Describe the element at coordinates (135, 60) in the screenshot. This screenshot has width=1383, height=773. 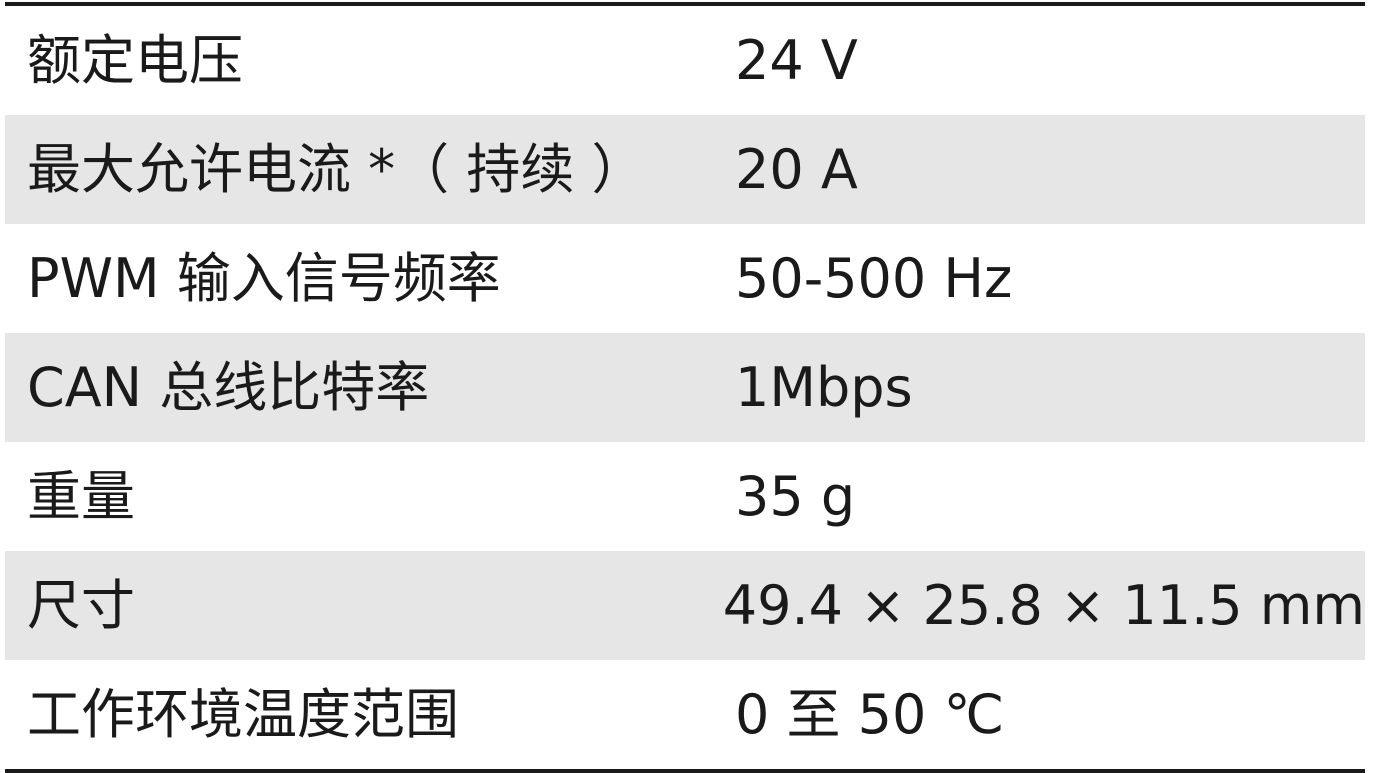
I see `spec-label: 额定电压` at that location.